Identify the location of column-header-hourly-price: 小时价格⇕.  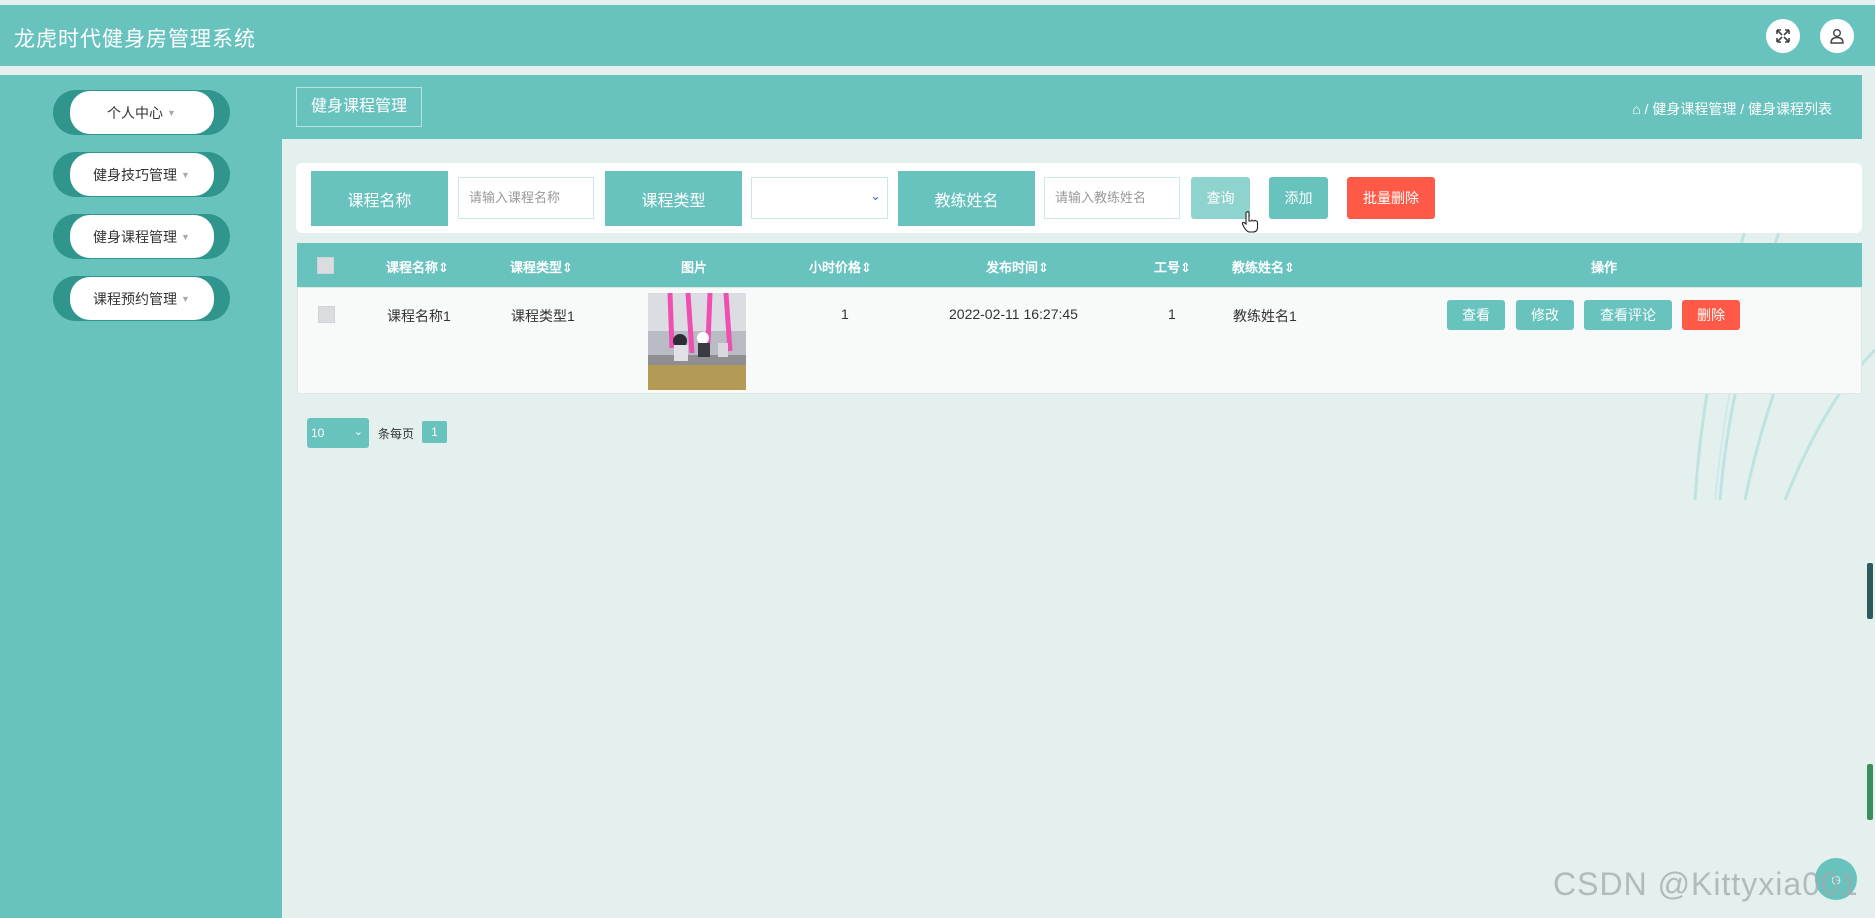
(840, 266).